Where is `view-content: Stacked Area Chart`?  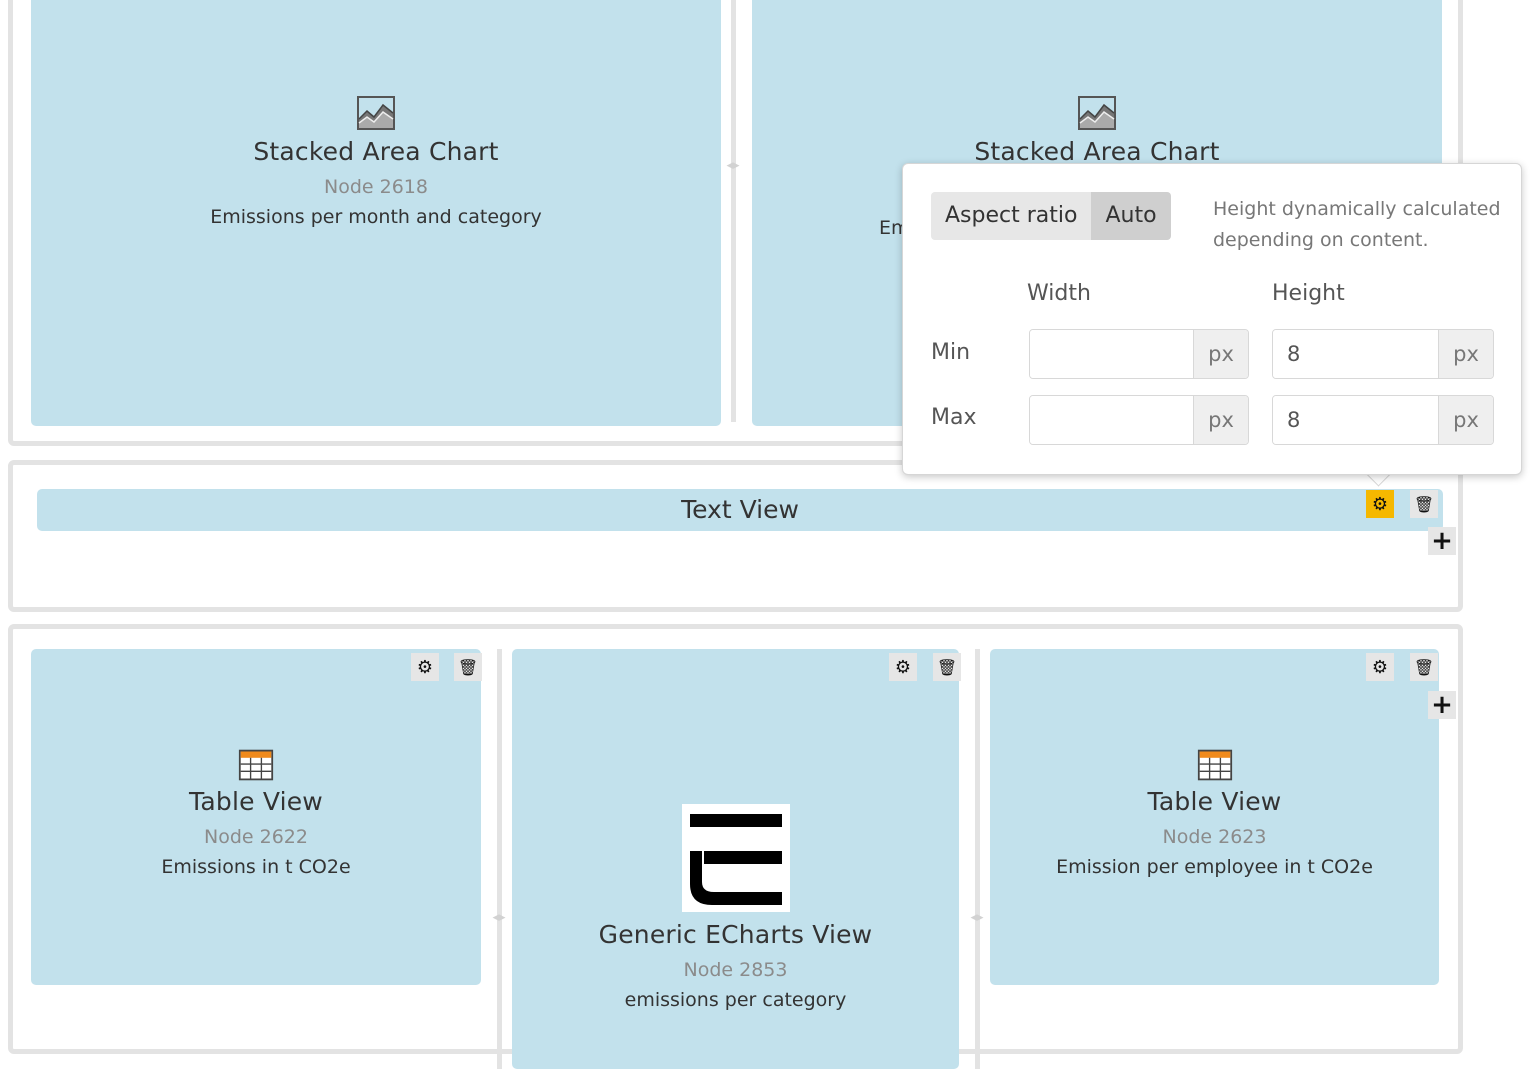 view-content: Stacked Area Chart is located at coordinates (1097, 129).